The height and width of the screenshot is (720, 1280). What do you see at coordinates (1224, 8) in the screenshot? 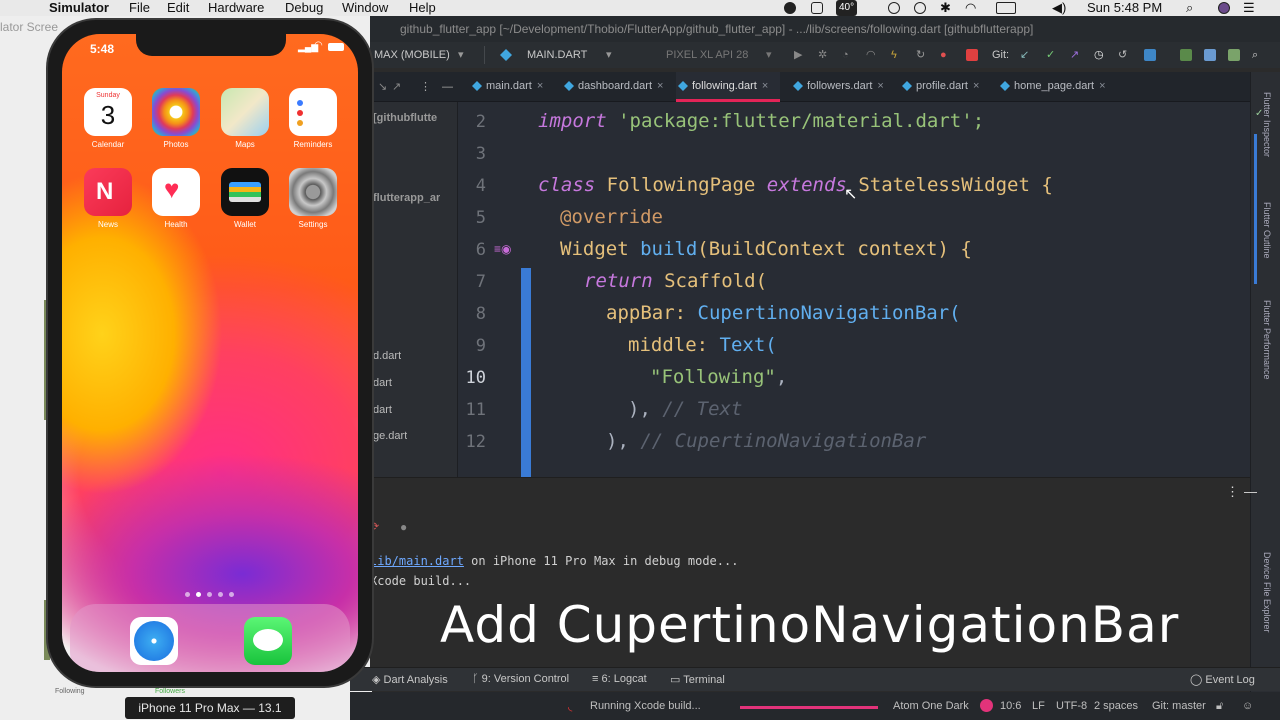
I see `user-avatar-icon` at bounding box center [1224, 8].